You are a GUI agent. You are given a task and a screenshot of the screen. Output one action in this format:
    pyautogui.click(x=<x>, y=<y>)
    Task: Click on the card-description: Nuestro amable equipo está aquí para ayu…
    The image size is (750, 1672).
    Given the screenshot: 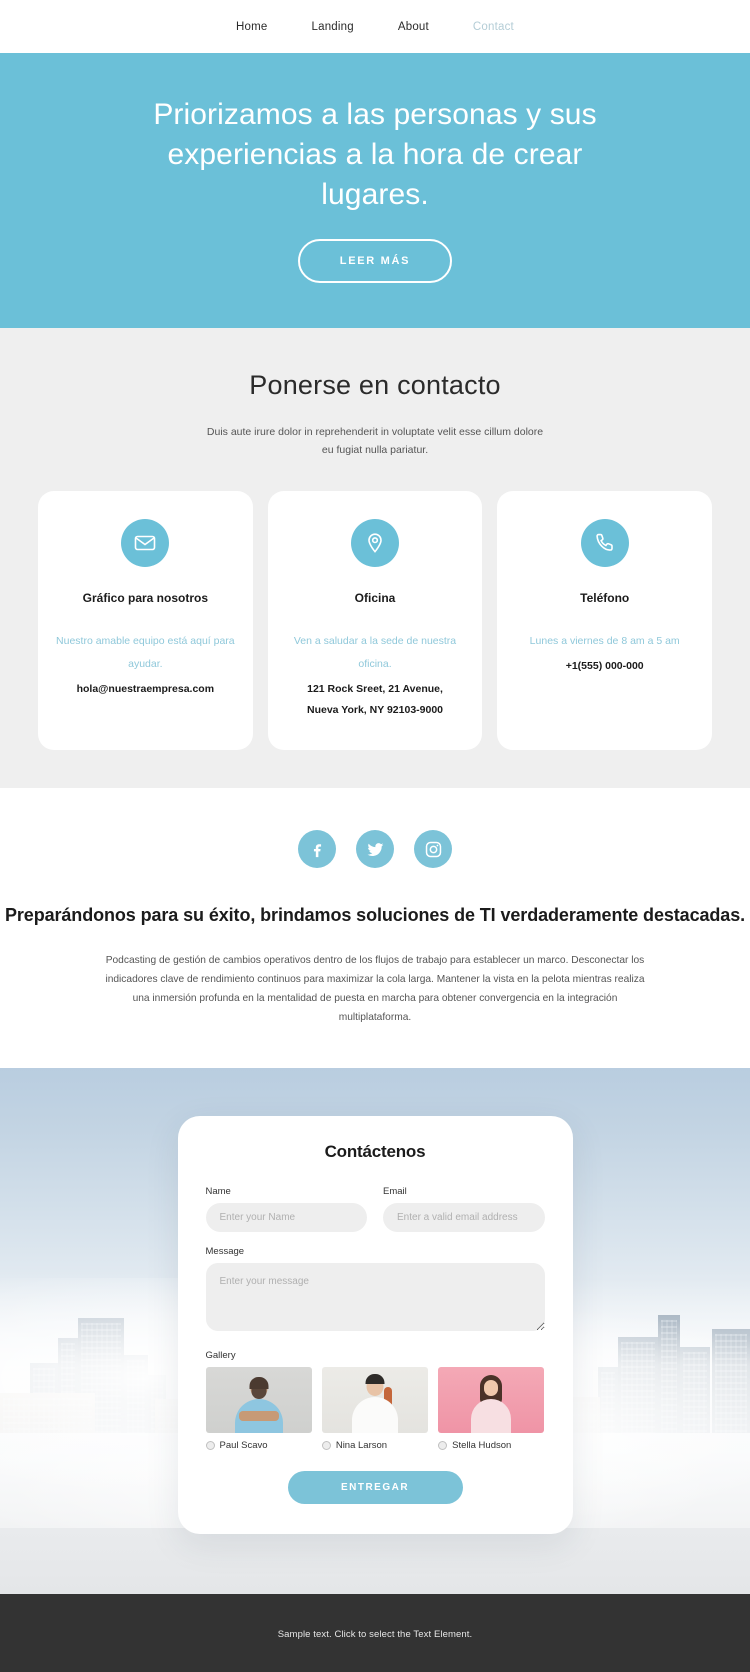 What is the action you would take?
    pyautogui.click(x=145, y=653)
    